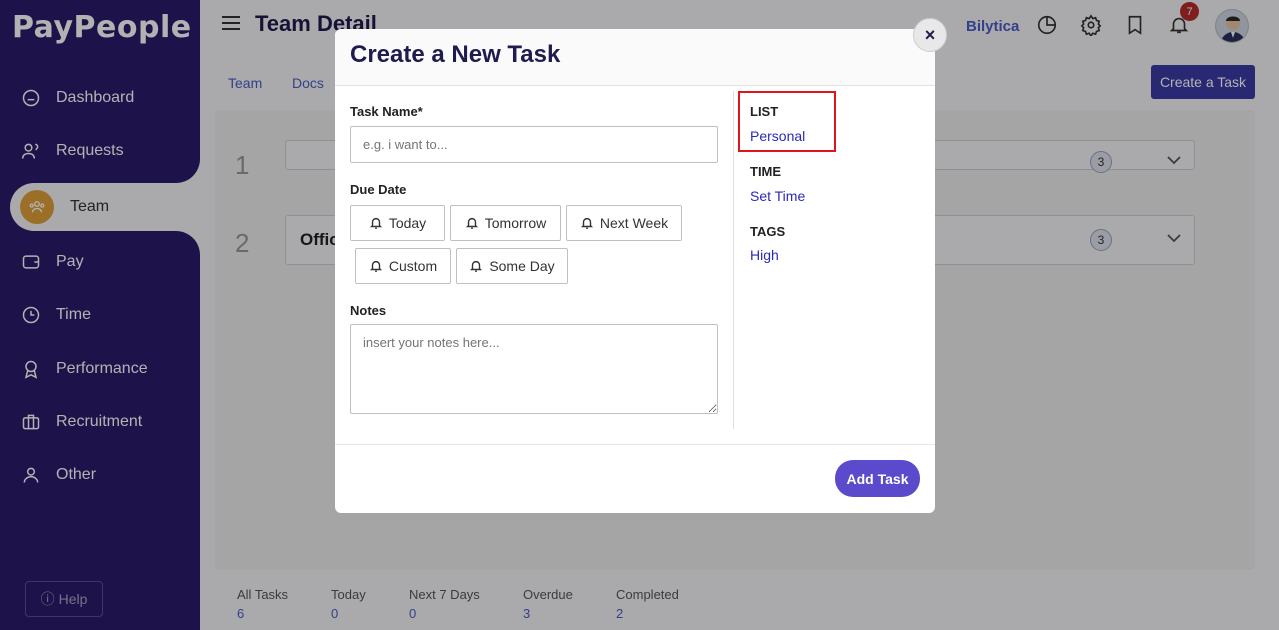 The image size is (1279, 630). I want to click on set-time-link: Set Time, so click(777, 196).